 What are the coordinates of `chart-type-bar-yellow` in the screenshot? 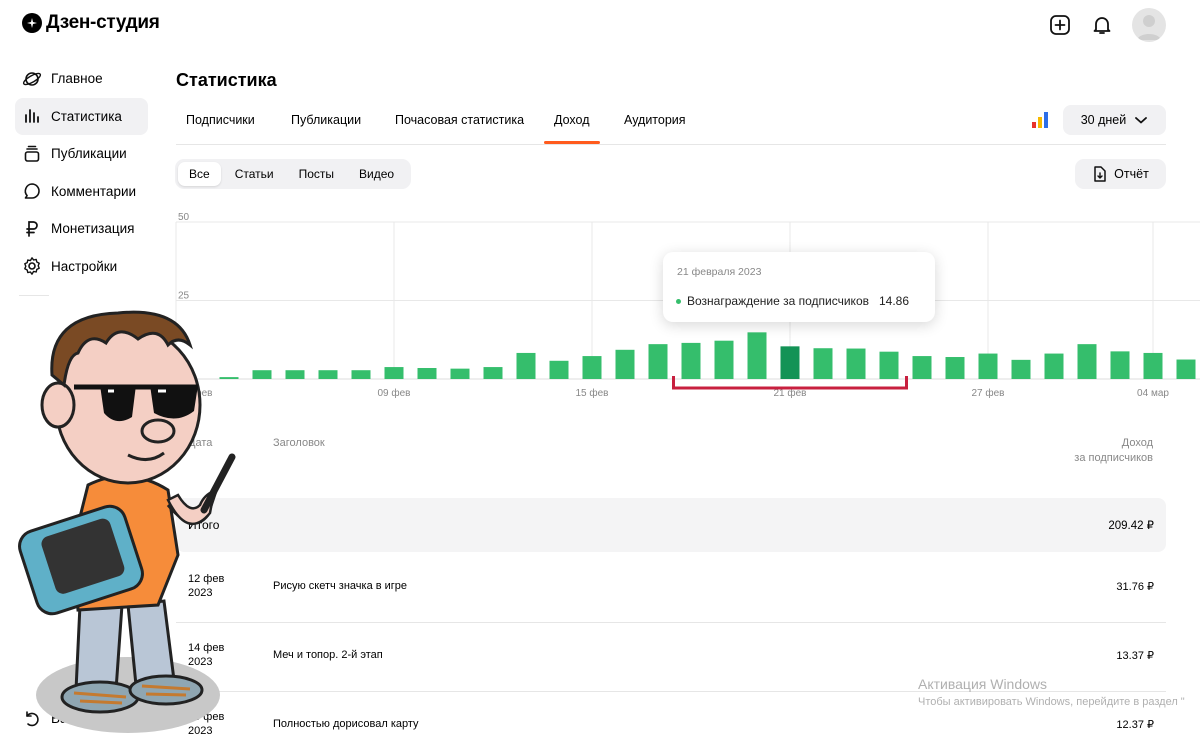 It's located at (1040, 122).